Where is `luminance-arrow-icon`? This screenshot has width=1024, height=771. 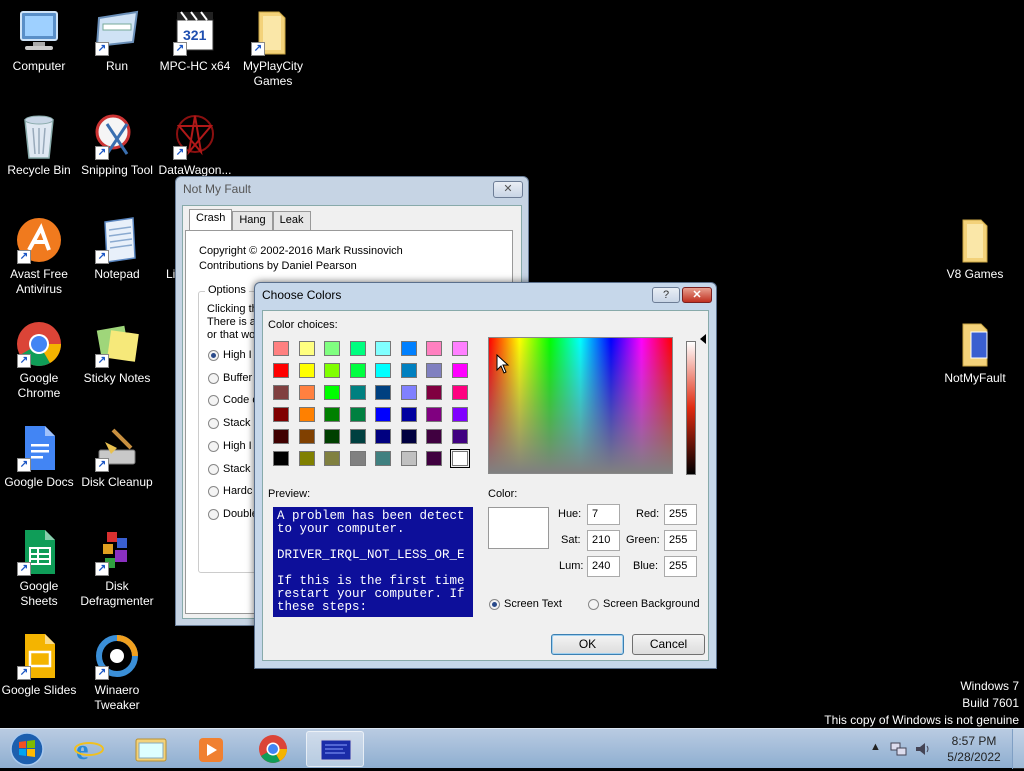
luminance-arrow-icon is located at coordinates (703, 339).